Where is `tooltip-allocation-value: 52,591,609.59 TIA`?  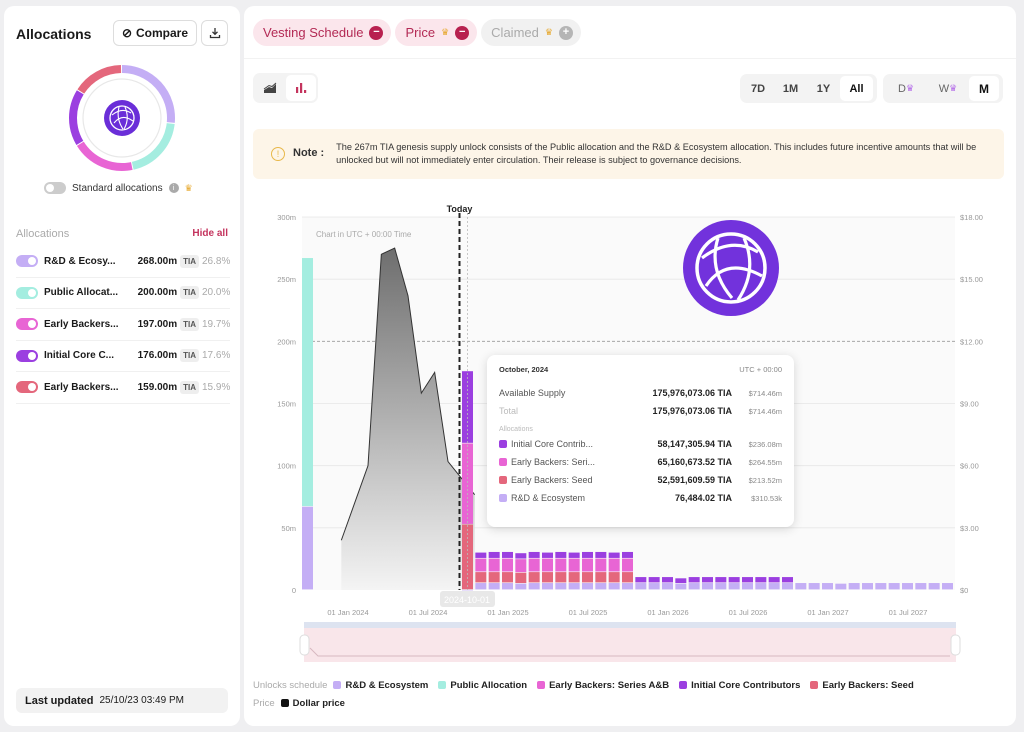 tooltip-allocation-value: 52,591,609.59 TIA is located at coordinates (694, 480).